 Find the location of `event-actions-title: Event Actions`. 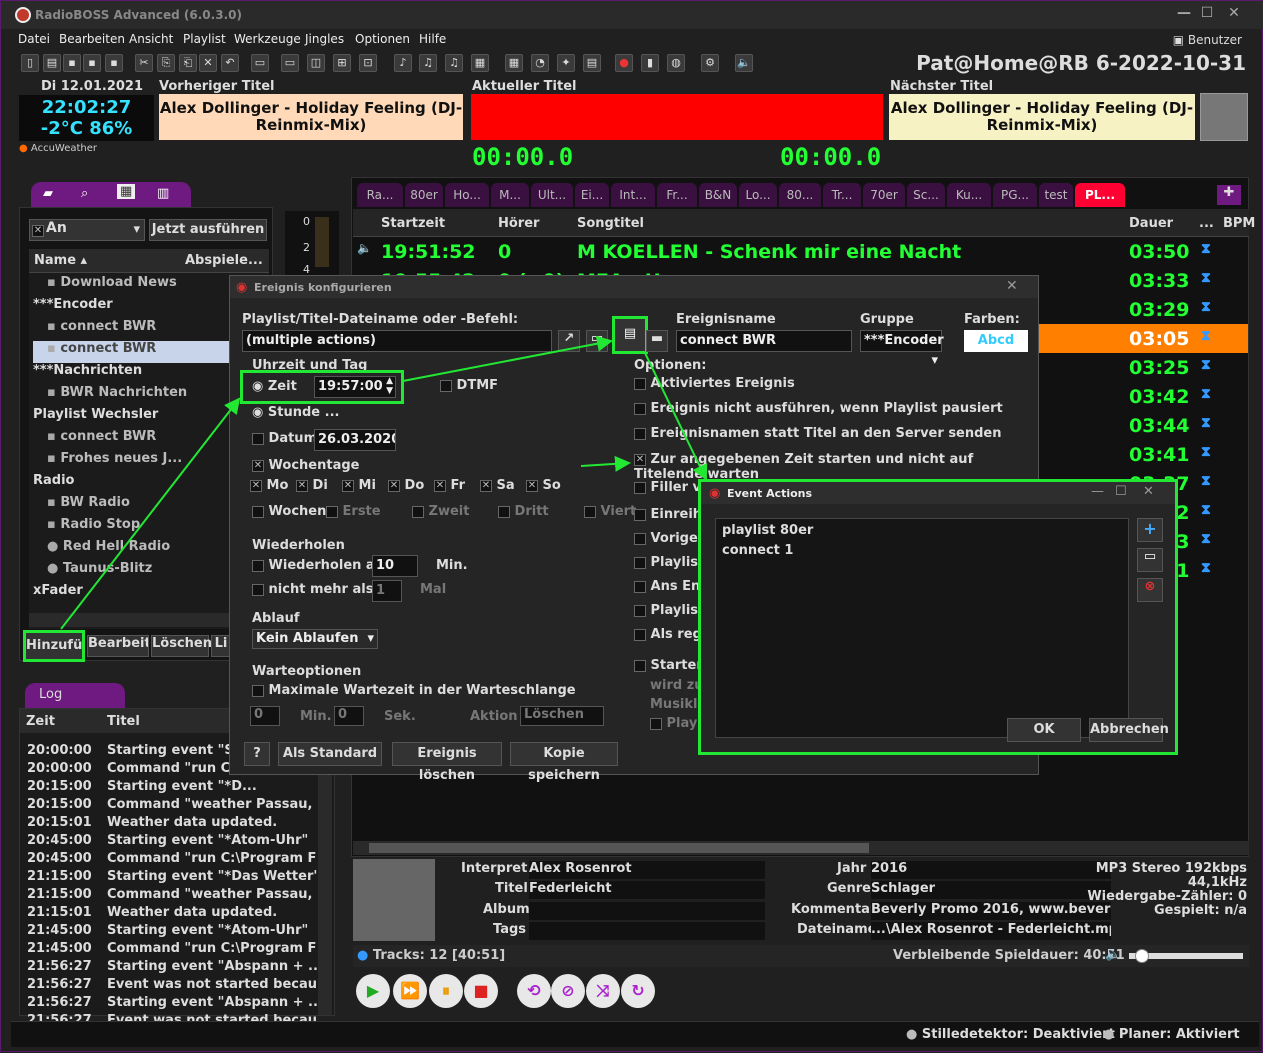

event-actions-title: Event Actions is located at coordinates (770, 493).